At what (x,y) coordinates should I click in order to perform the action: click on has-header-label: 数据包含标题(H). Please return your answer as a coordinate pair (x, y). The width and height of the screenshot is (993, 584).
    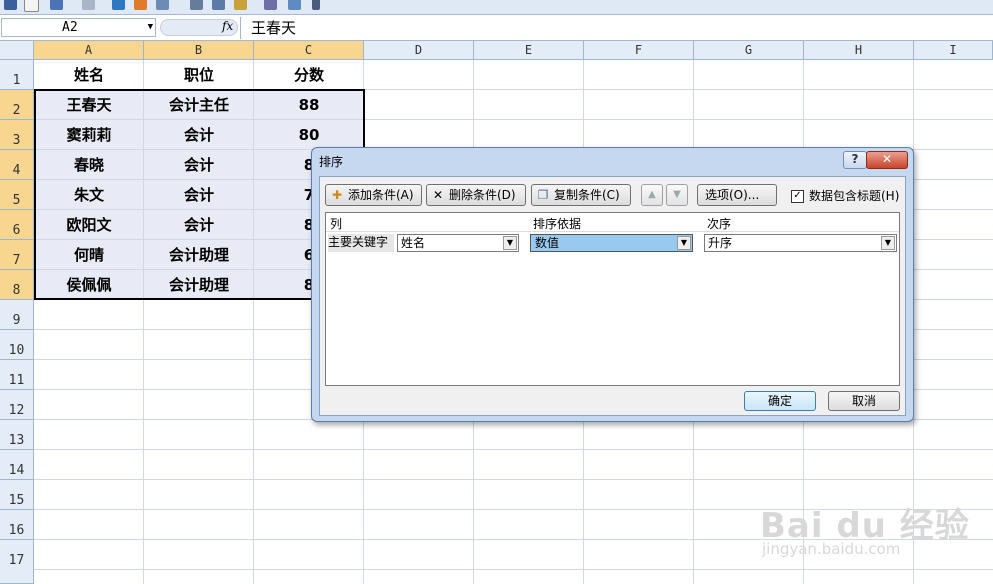
    Looking at the image, I should click on (854, 196).